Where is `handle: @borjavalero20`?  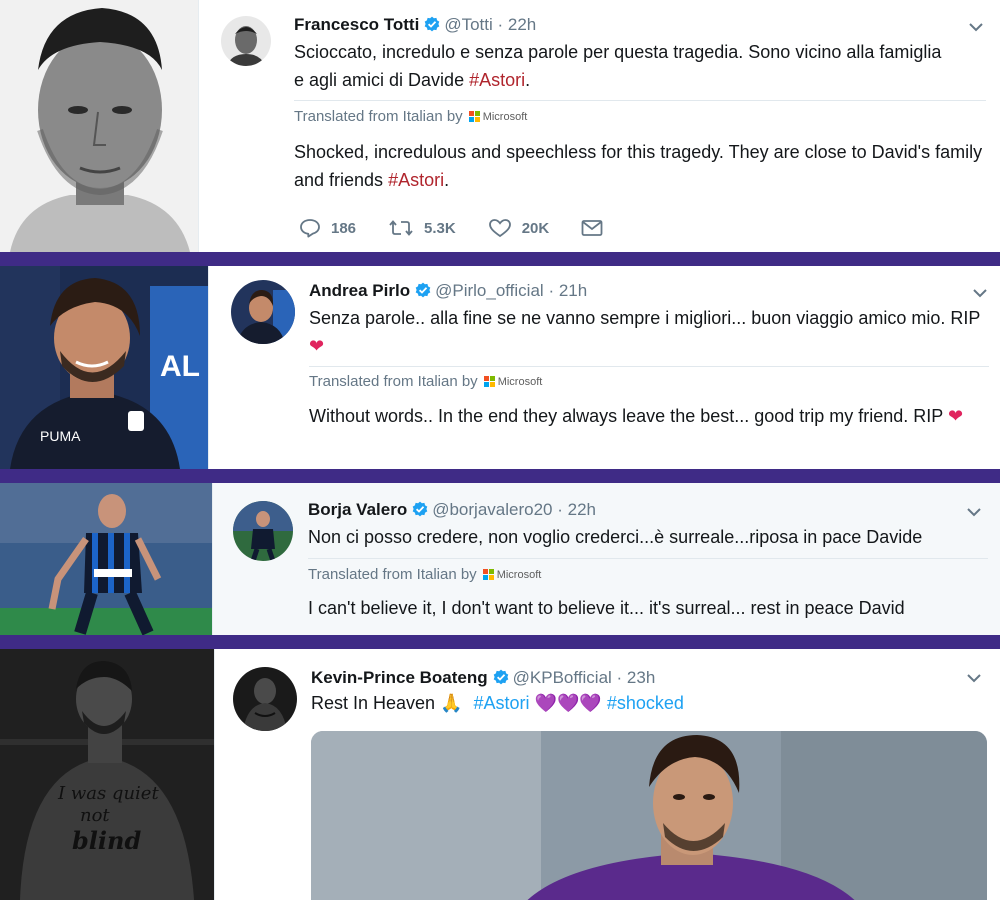
handle: @borjavalero20 is located at coordinates (492, 509).